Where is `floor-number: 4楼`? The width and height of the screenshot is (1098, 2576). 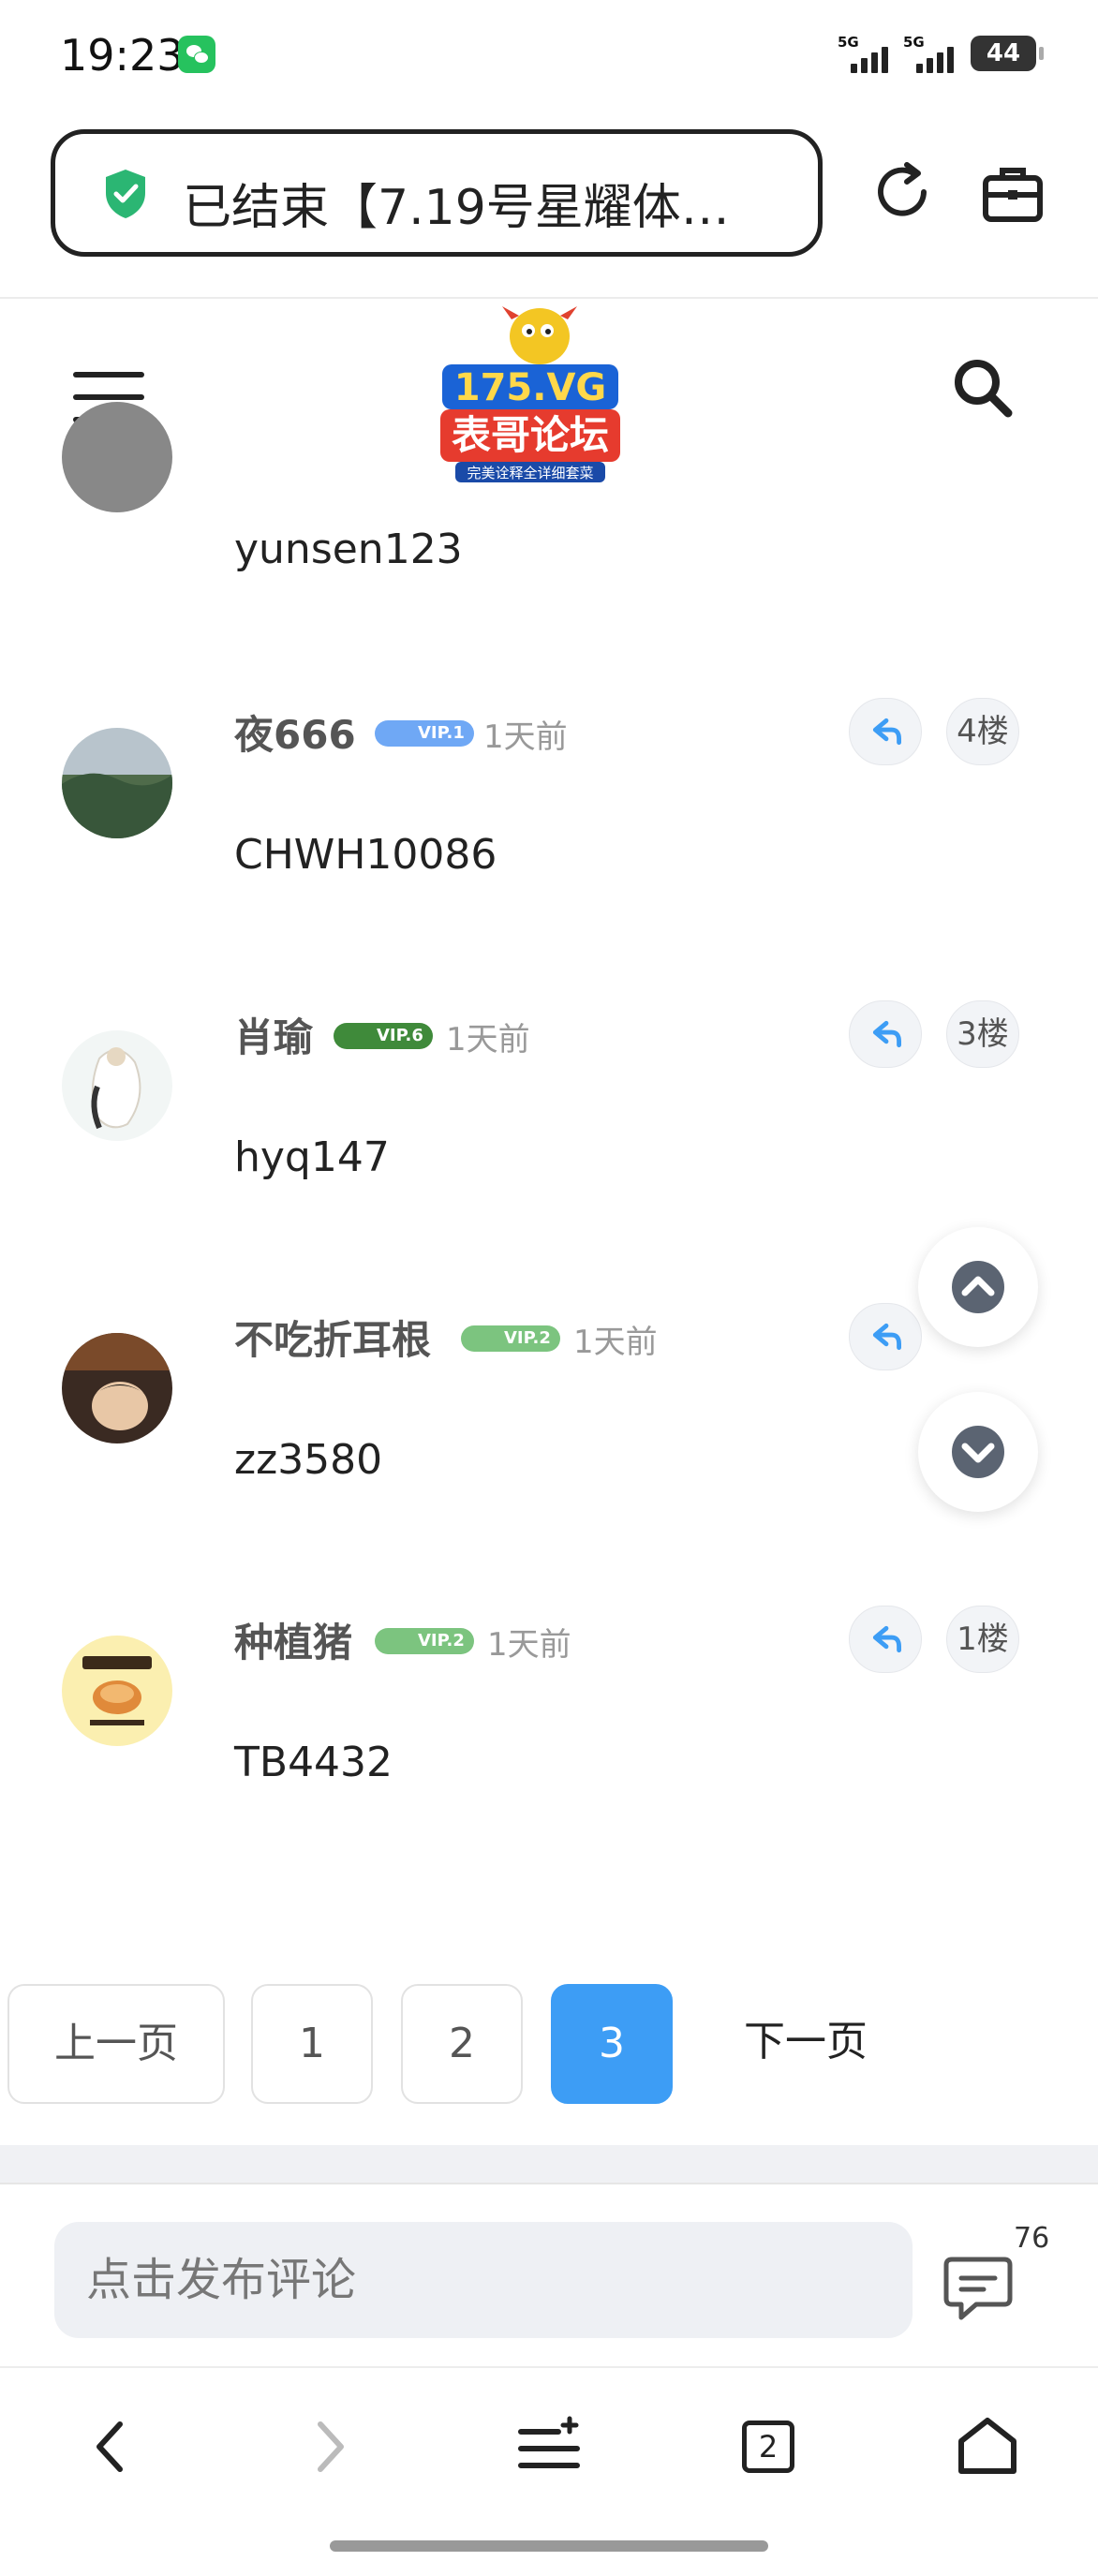 floor-number: 4楼 is located at coordinates (982, 731).